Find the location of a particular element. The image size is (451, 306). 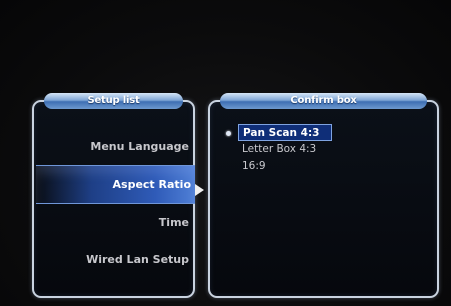

option-label: Letter Box 4:3 is located at coordinates (279, 149).